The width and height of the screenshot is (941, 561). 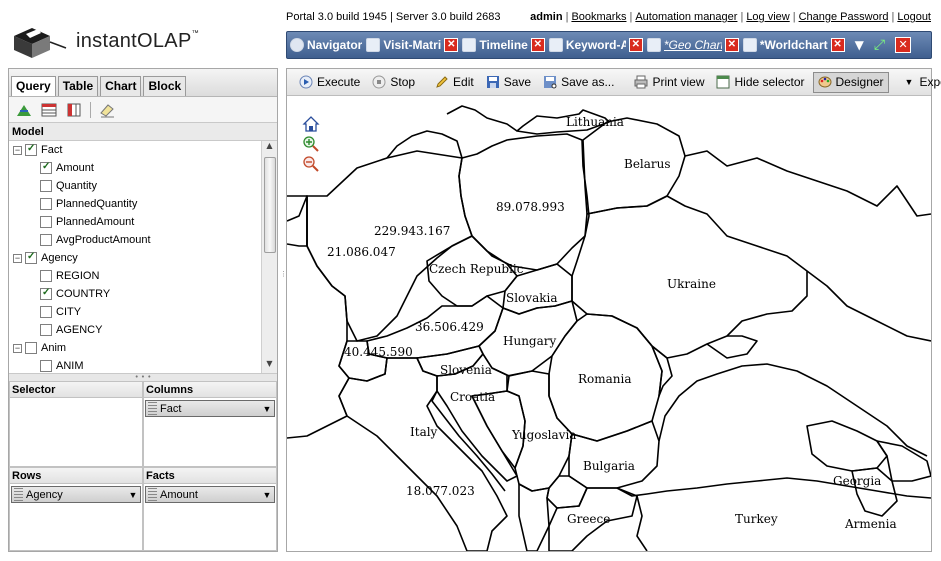 I want to click on tree-node-agency: − Agency, so click(x=45, y=258).